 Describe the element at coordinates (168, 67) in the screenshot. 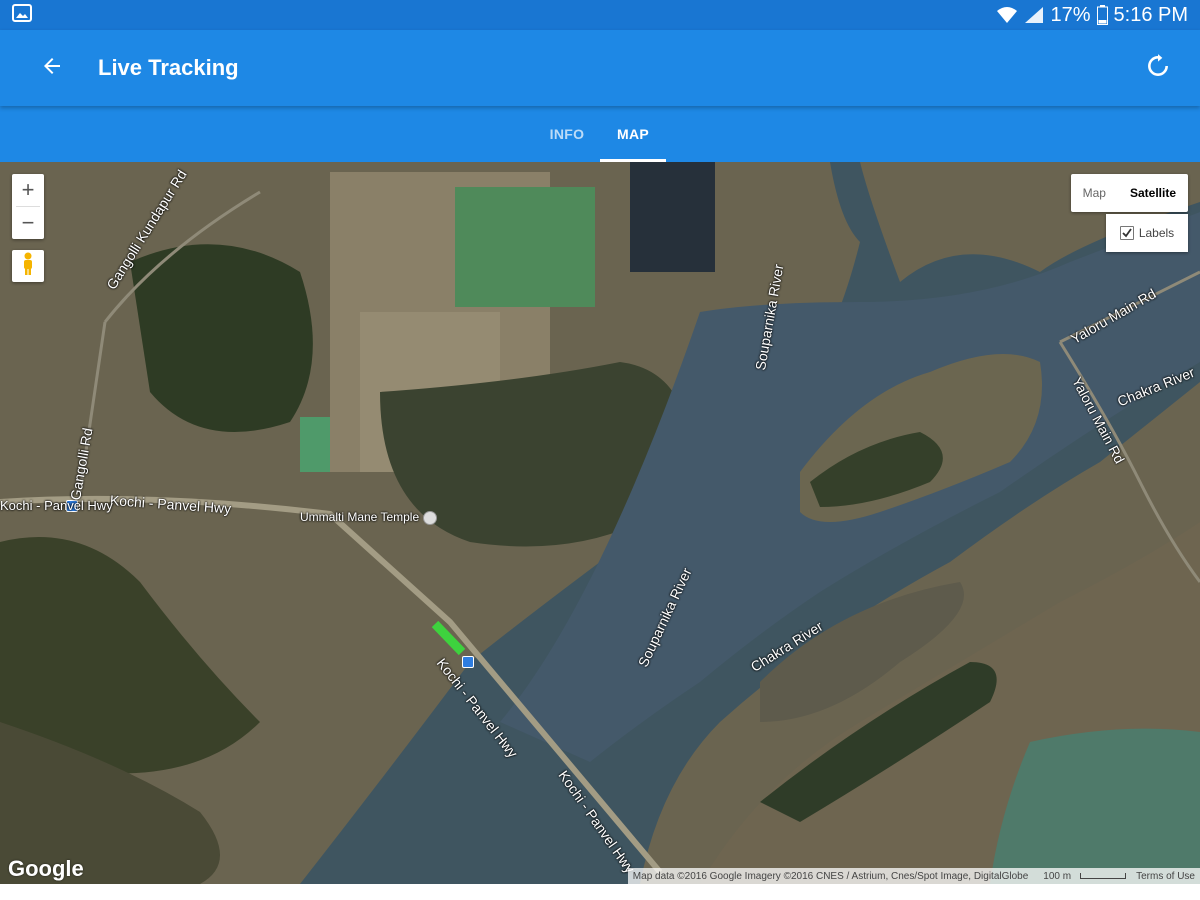

I see `page-title: Live Tracking` at that location.